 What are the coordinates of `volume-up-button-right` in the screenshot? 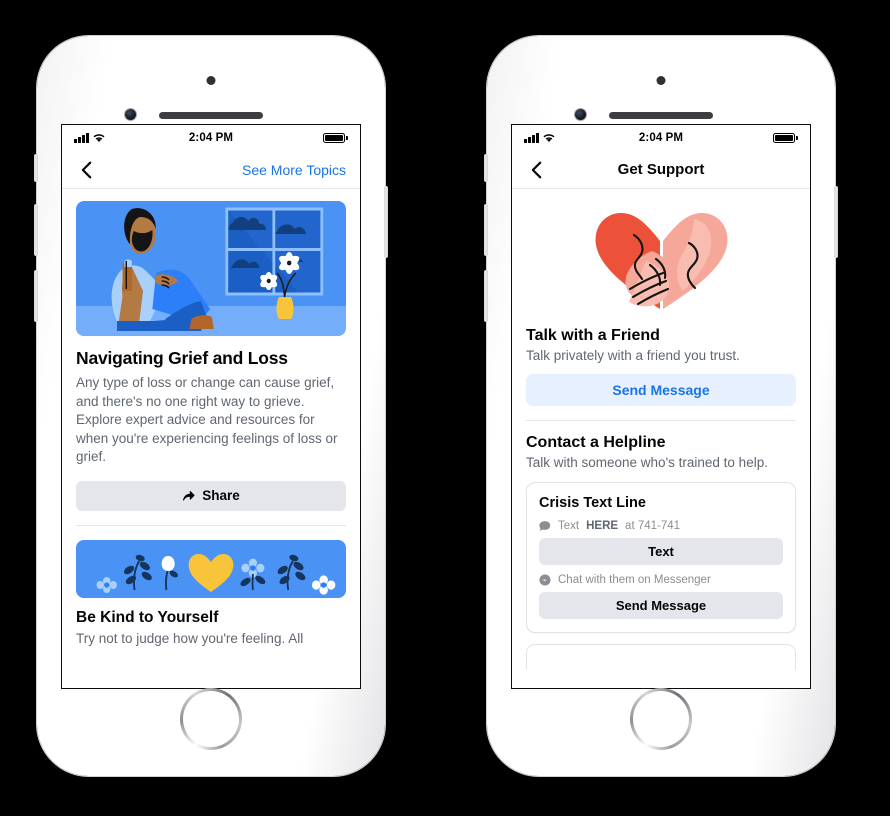 It's located at (486, 230).